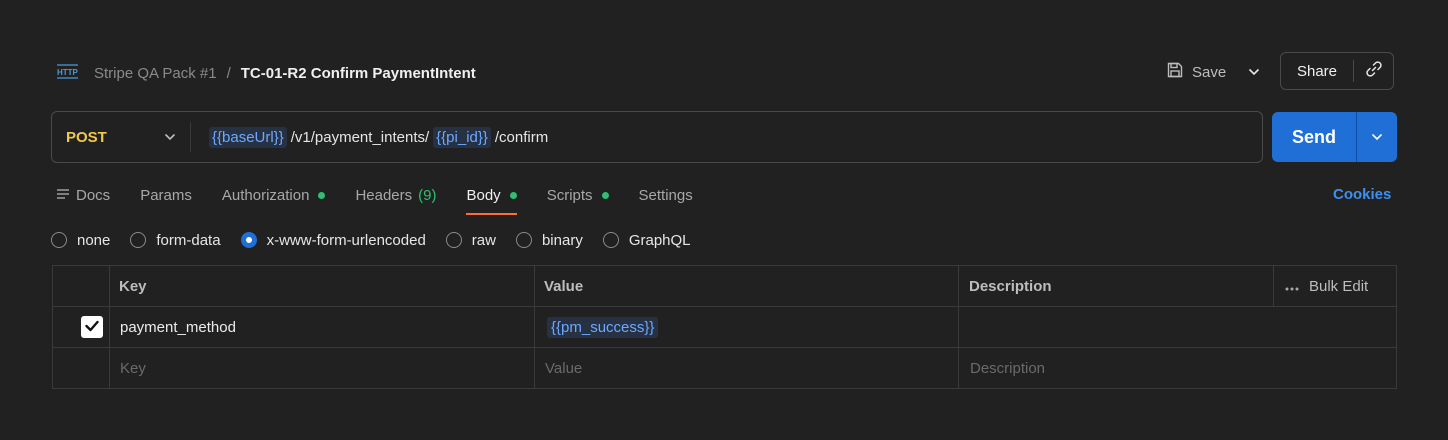 Image resolution: width=1448 pixels, height=440 pixels. Describe the element at coordinates (462, 137) in the screenshot. I see `url-variable-pi-id: {{pi_id}}` at that location.